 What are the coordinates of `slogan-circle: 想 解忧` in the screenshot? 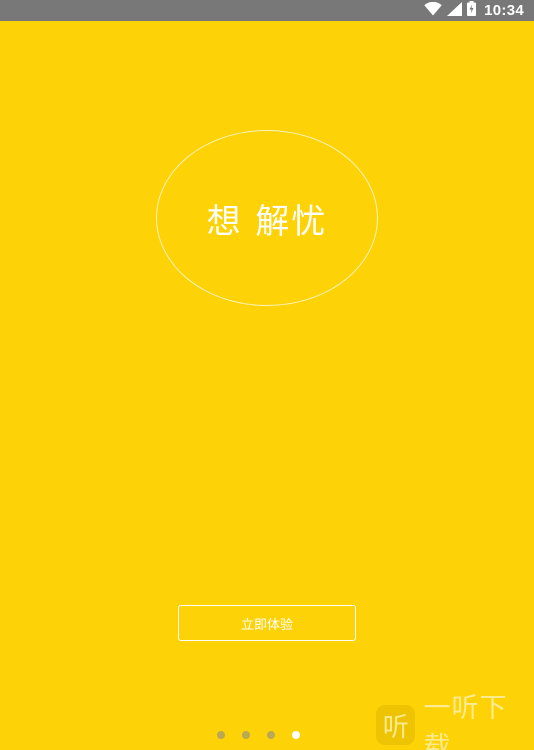 It's located at (267, 218).